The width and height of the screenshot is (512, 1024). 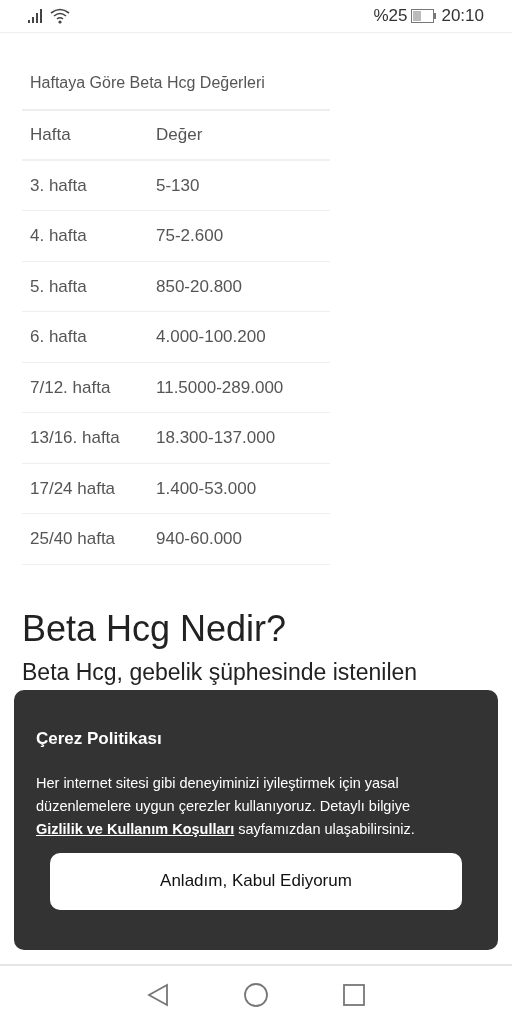 I want to click on table-cell: 13/16. hafta, so click(x=89, y=437).